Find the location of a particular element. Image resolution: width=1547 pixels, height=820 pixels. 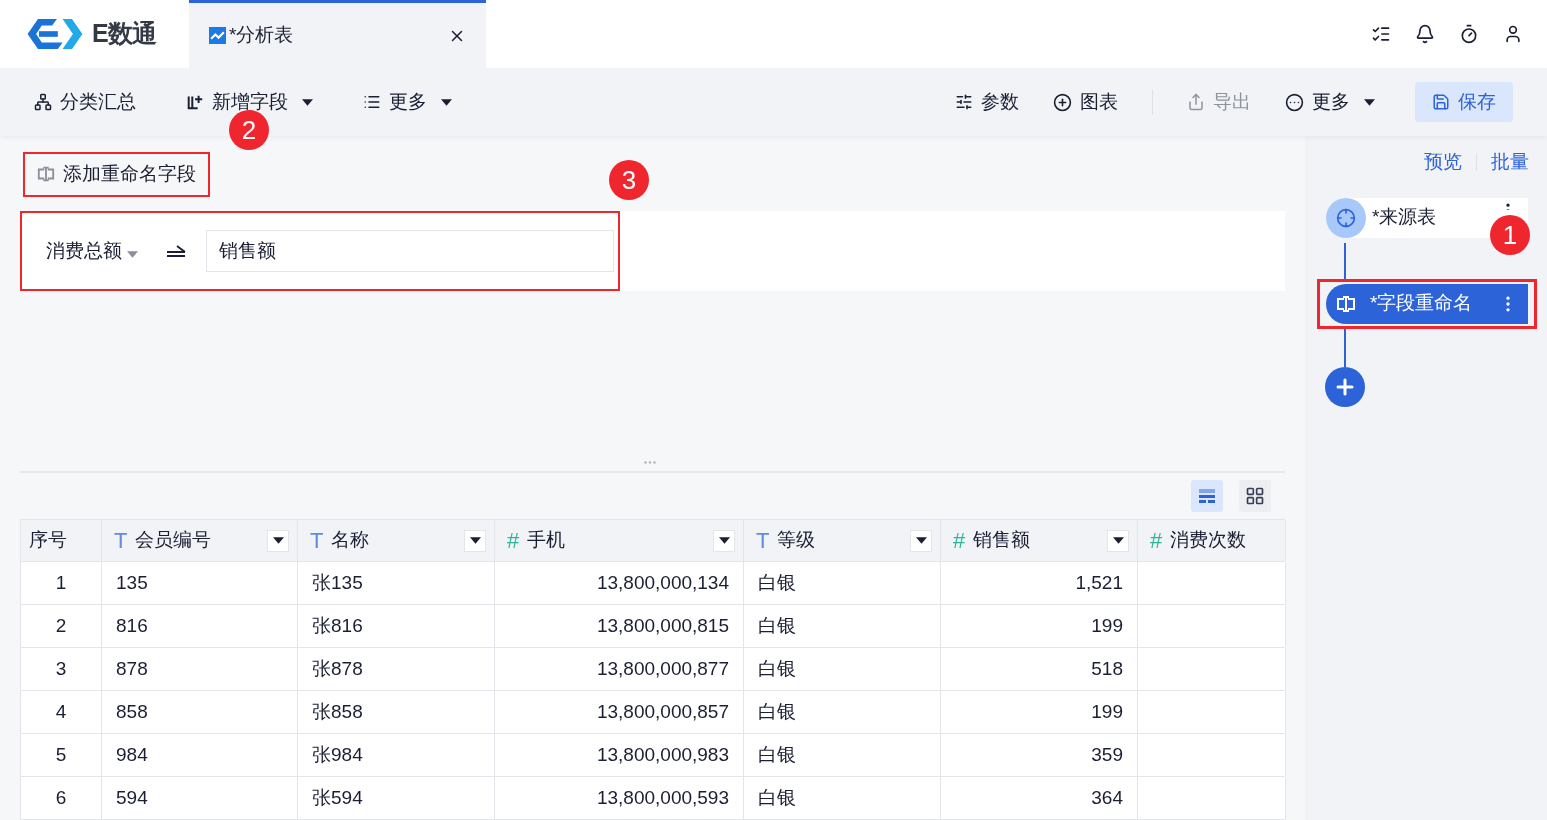

table-cell-text: 2 is located at coordinates (61, 625).